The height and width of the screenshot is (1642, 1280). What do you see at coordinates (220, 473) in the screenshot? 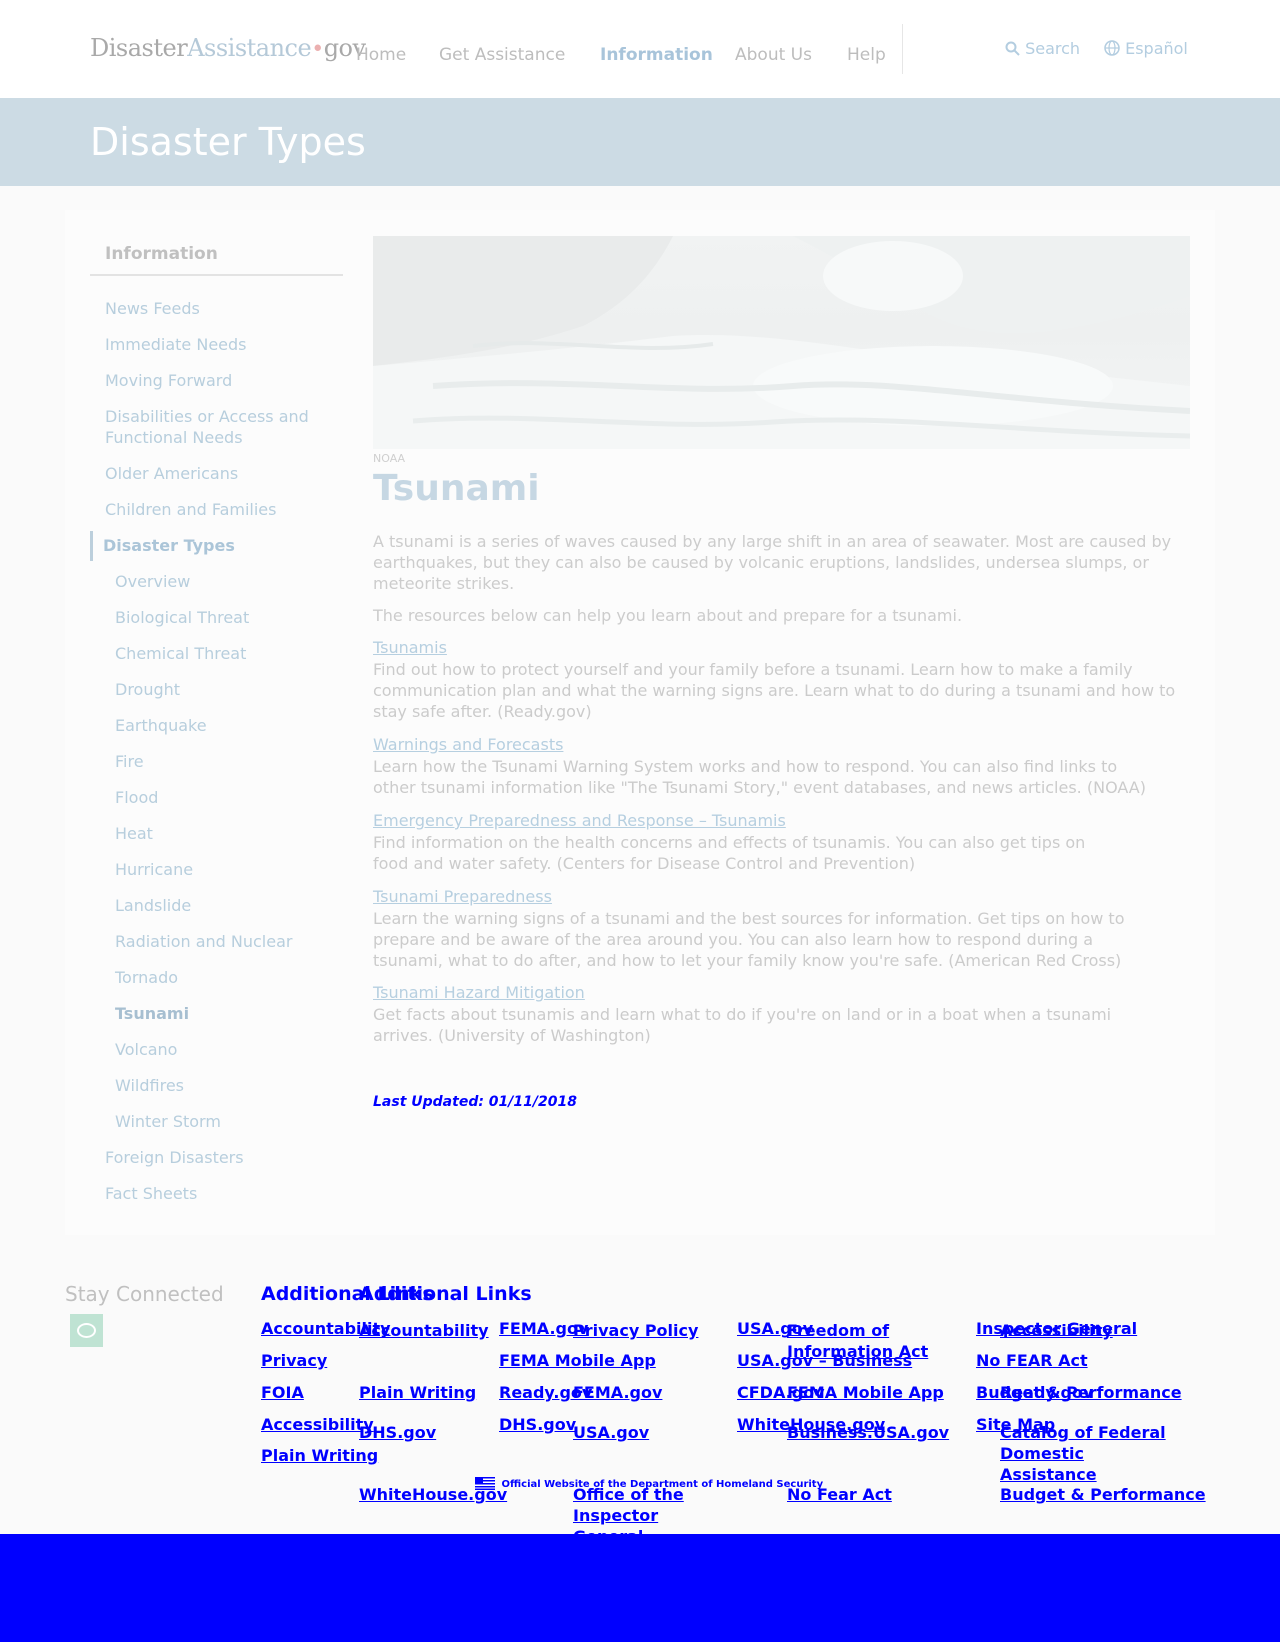
I see `sidebar-item-older-americans: Older Americans` at bounding box center [220, 473].